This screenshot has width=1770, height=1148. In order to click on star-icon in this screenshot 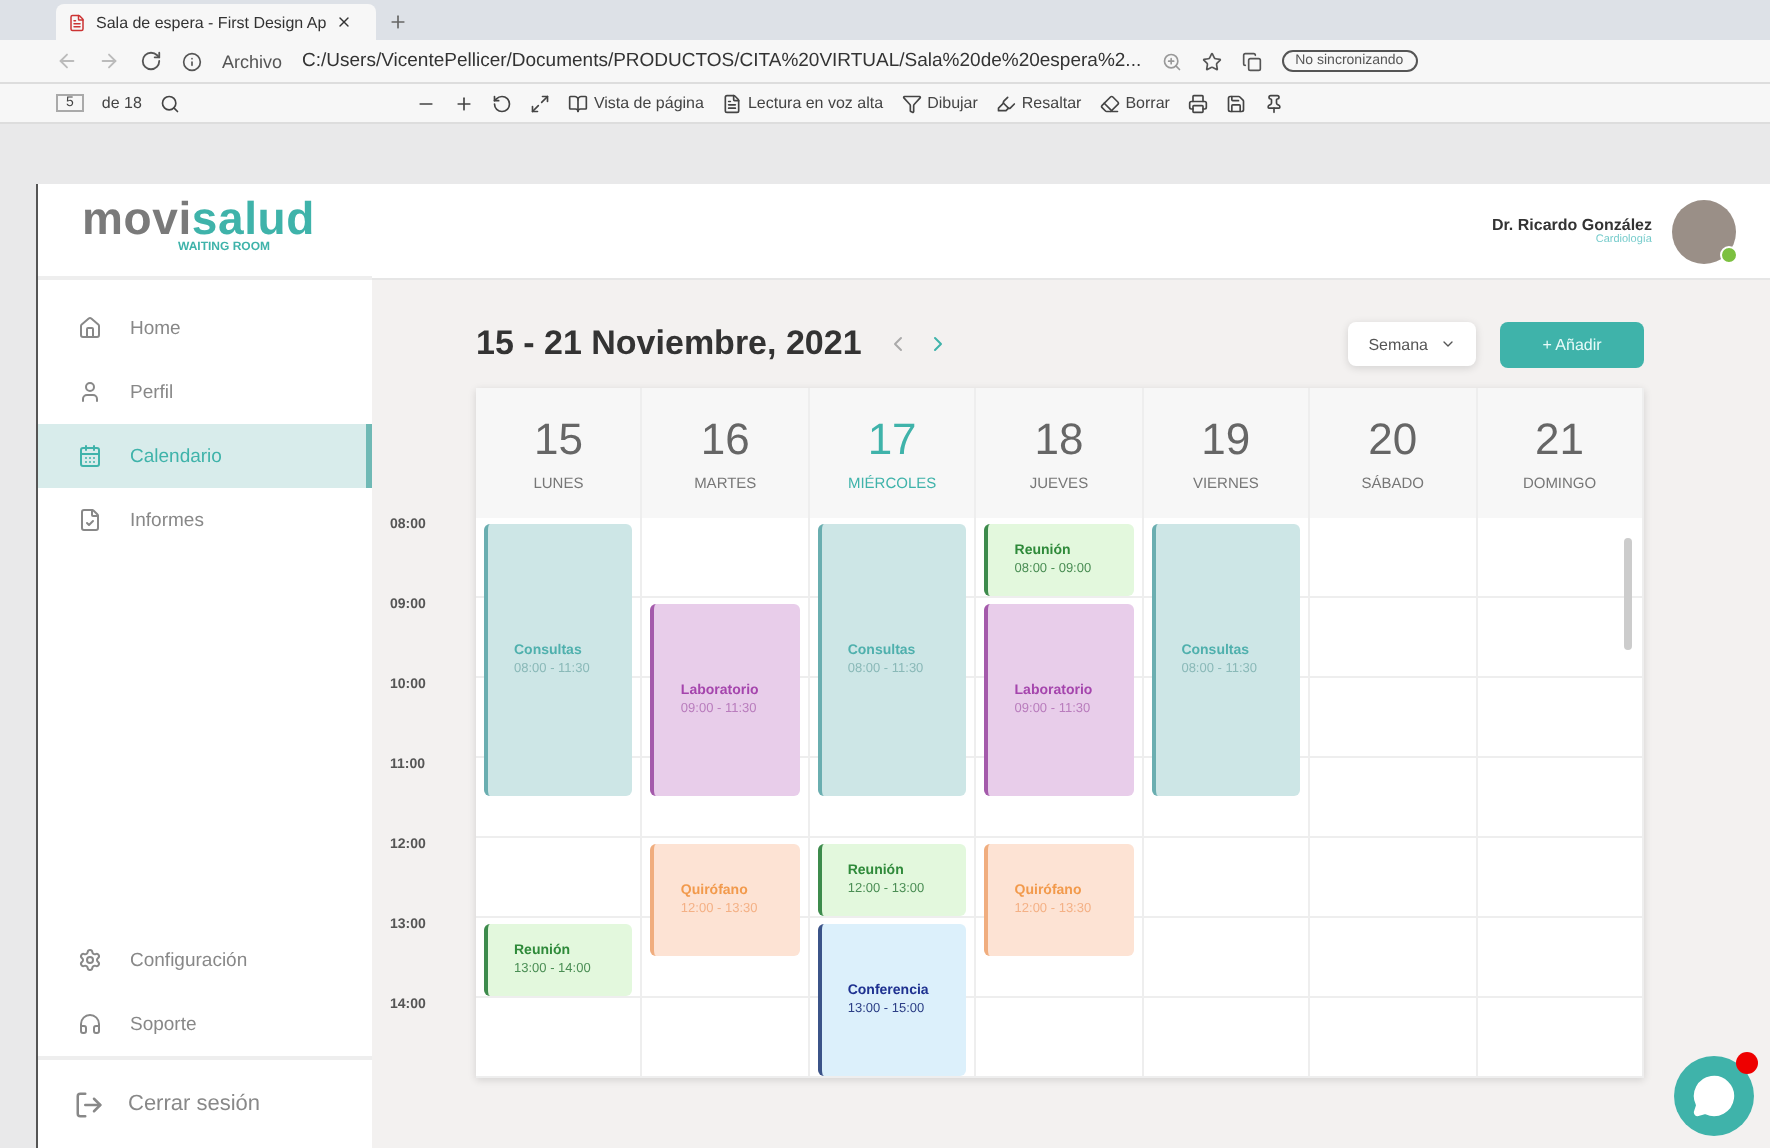, I will do `click(1211, 61)`.